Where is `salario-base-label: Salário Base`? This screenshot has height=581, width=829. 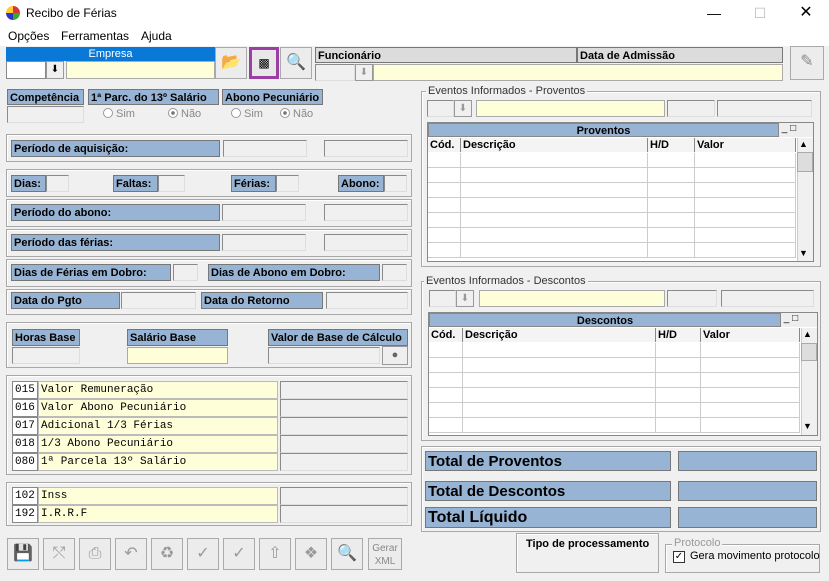
salario-base-label: Salário Base is located at coordinates (177, 337).